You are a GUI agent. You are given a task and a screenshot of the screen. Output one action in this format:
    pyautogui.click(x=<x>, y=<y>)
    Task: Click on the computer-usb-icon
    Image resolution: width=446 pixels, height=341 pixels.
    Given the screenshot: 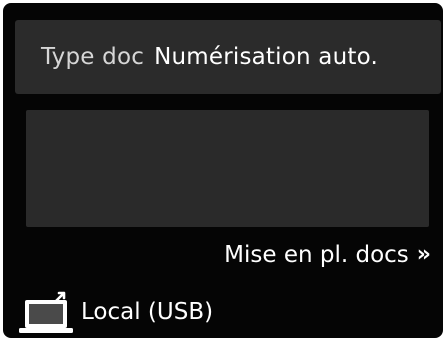 What is the action you would take?
    pyautogui.click(x=46, y=312)
    